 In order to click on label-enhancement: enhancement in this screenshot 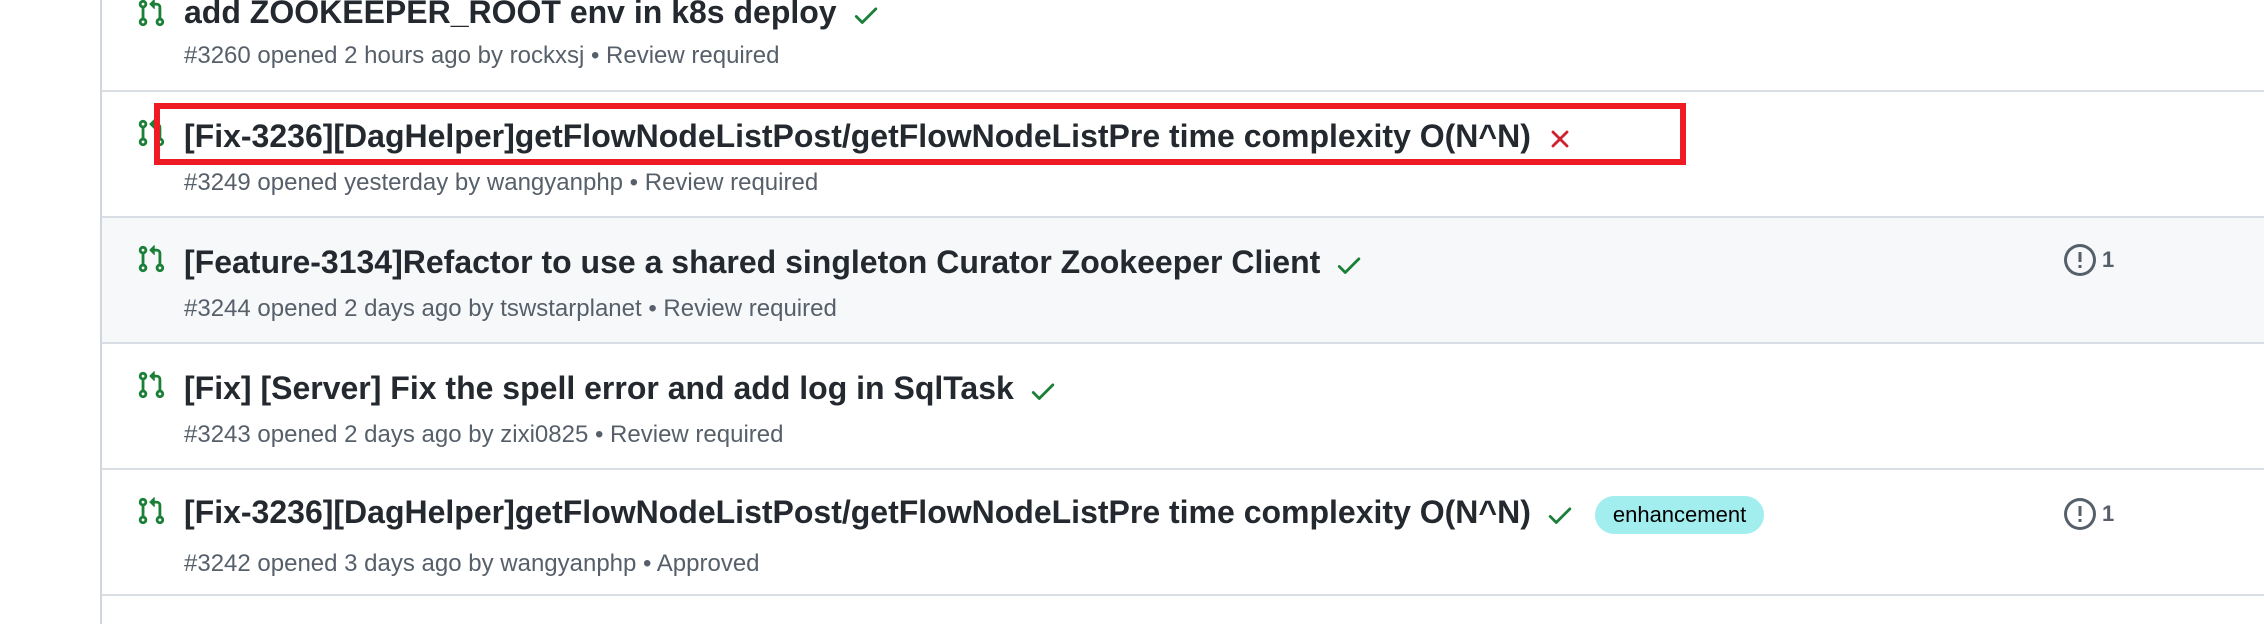, I will do `click(1679, 514)`.